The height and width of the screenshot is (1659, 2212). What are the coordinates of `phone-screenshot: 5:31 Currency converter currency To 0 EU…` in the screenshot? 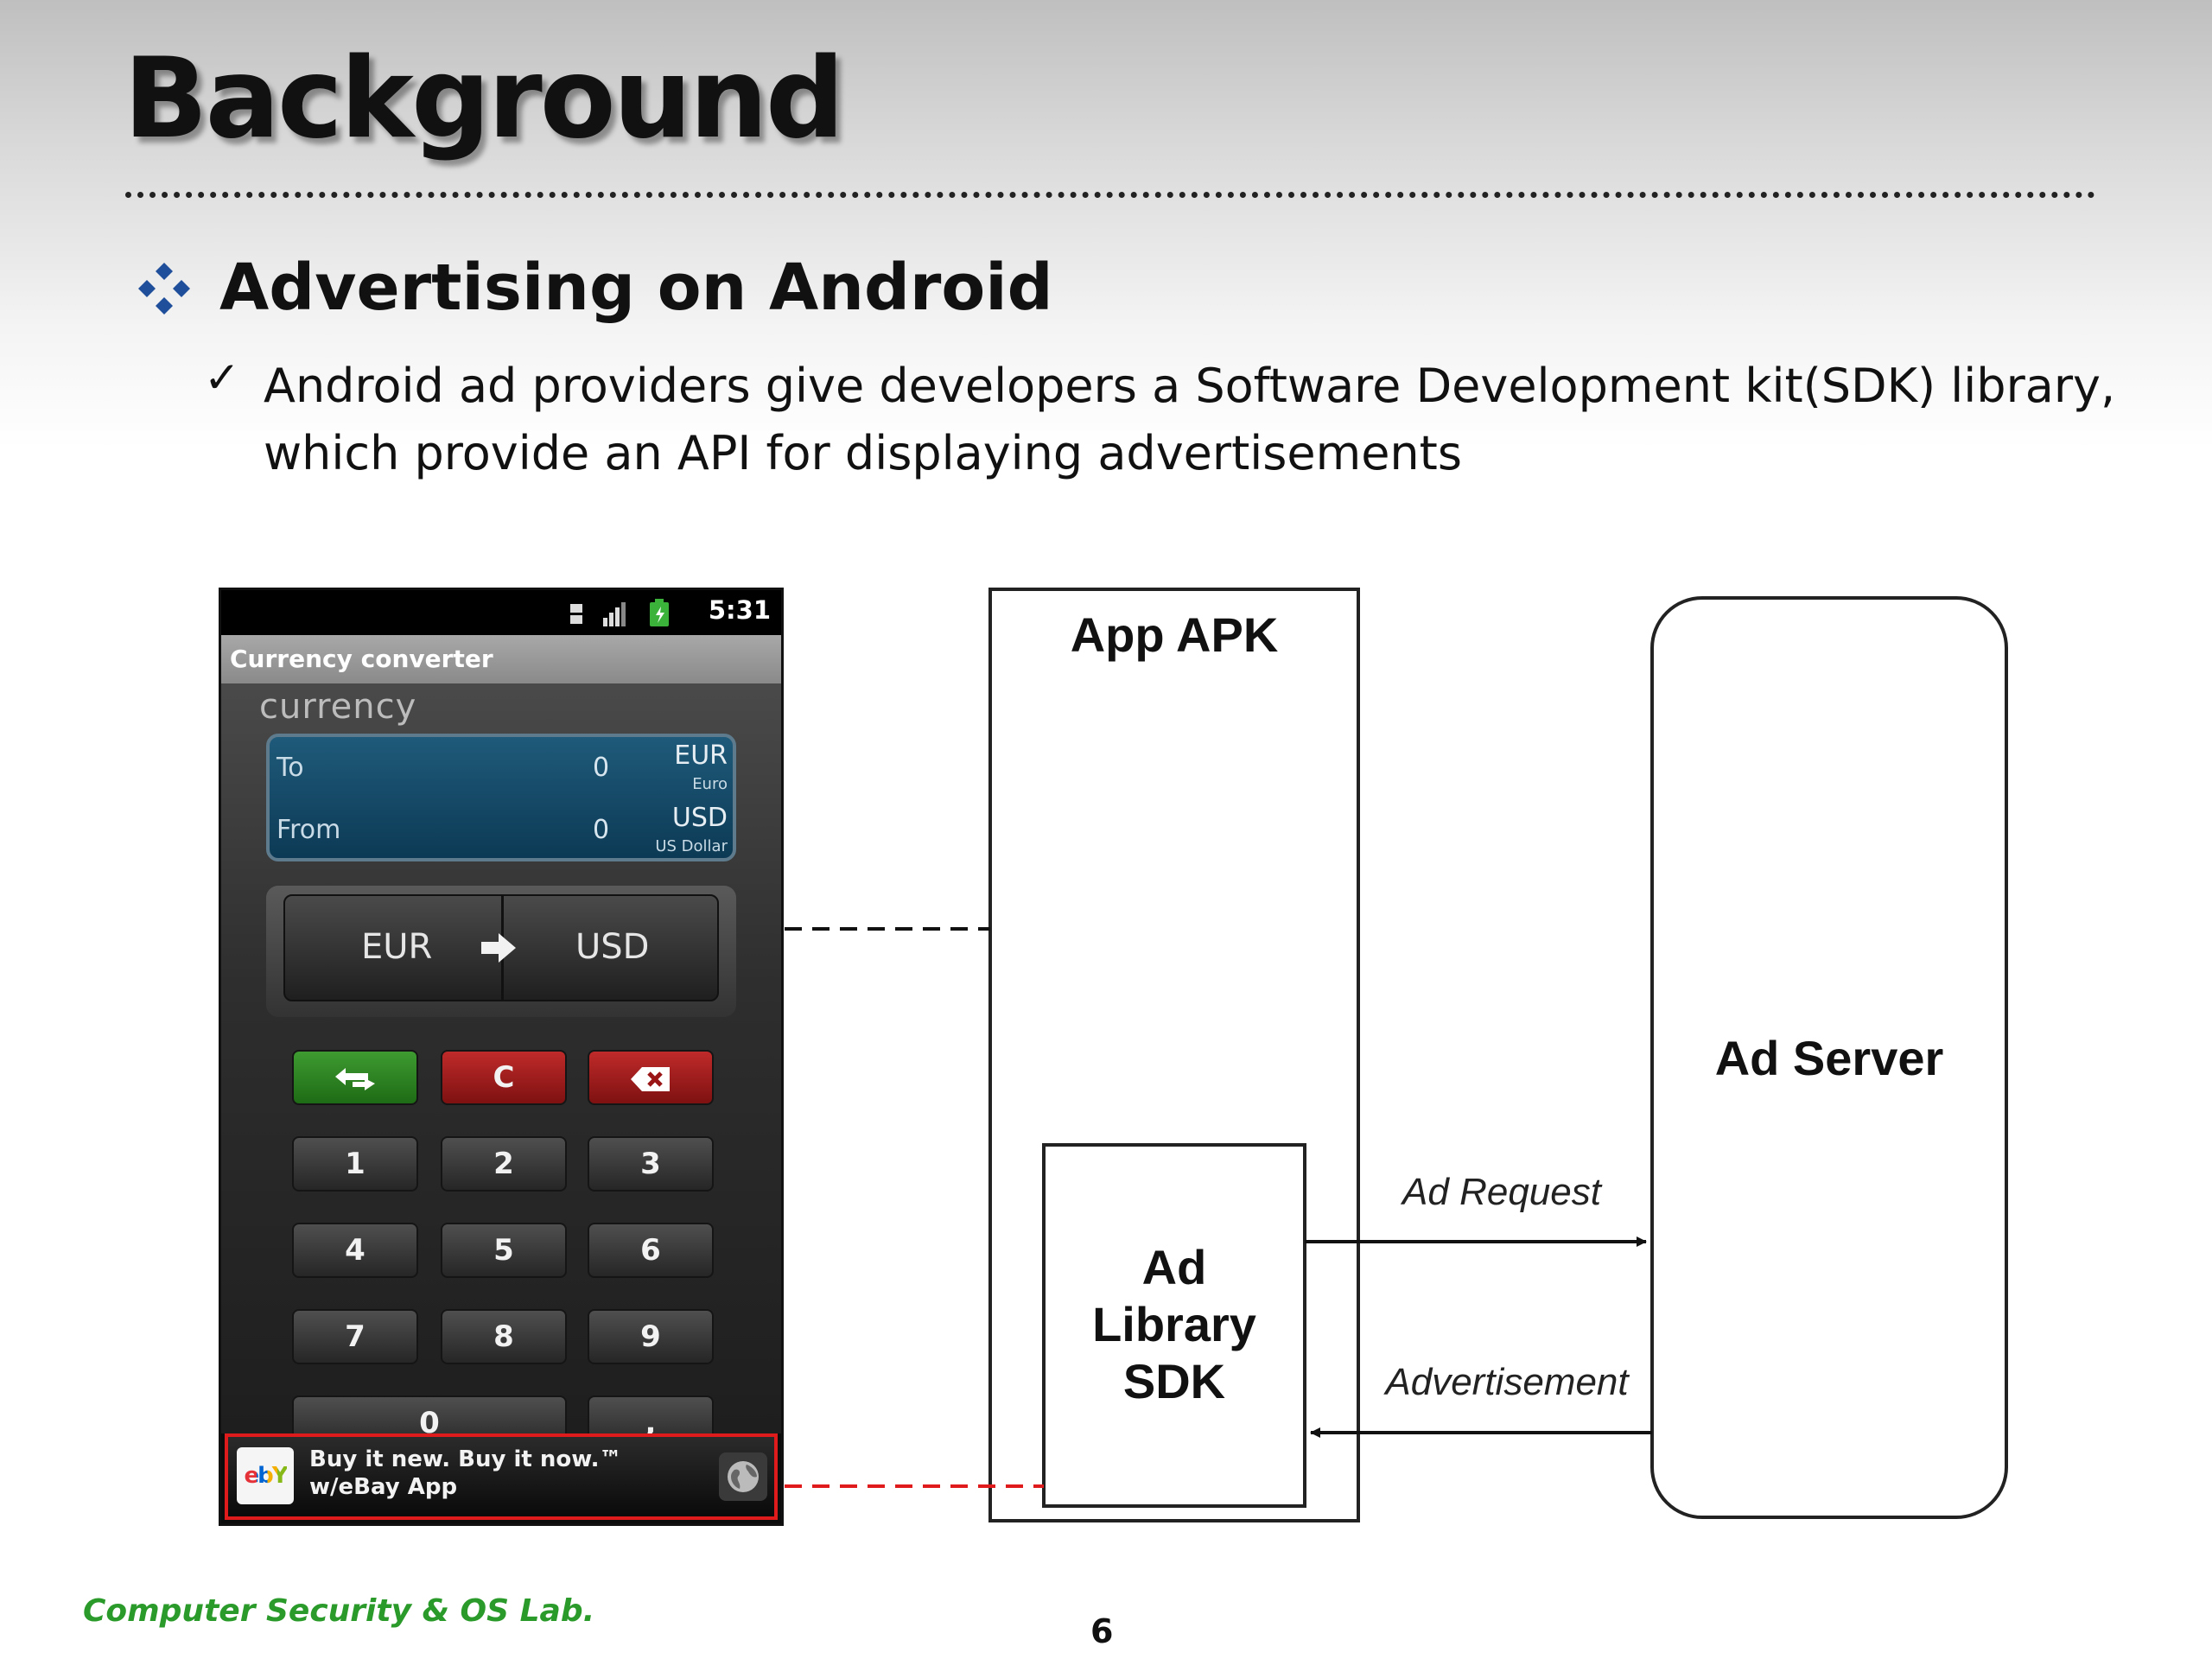 It's located at (502, 1057).